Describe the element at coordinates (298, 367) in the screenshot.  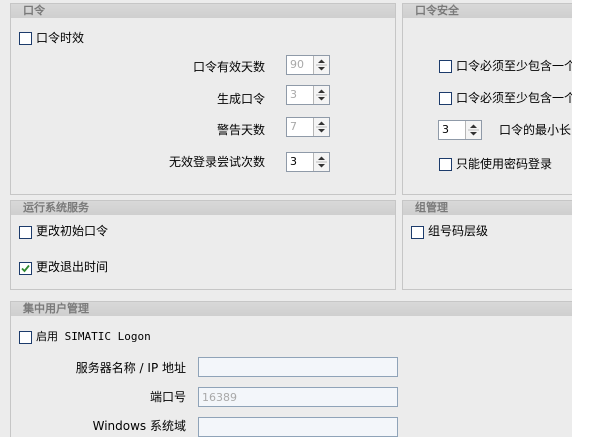
I see `server-name-input` at that location.